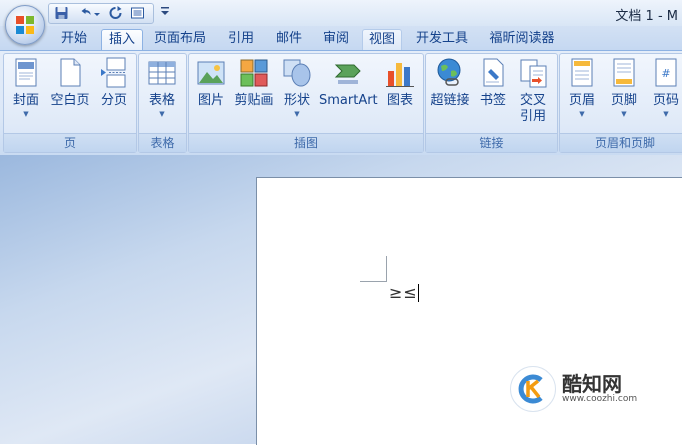  Describe the element at coordinates (624, 88) in the screenshot. I see `footer-button: 页脚 ▼` at that location.